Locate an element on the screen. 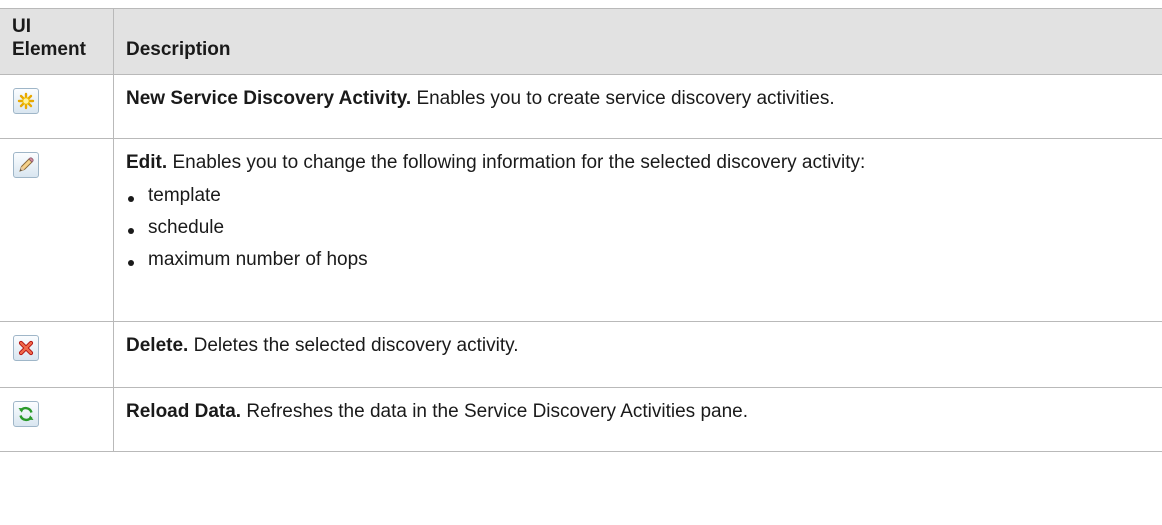  element-description: Deletes the selected discovery activity. is located at coordinates (356, 345).